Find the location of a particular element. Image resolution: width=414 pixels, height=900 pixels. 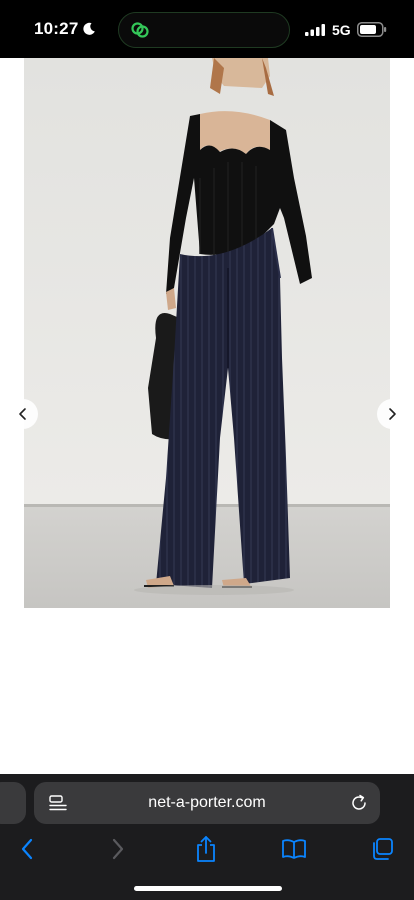

bookmarks-button is located at coordinates (294, 849).